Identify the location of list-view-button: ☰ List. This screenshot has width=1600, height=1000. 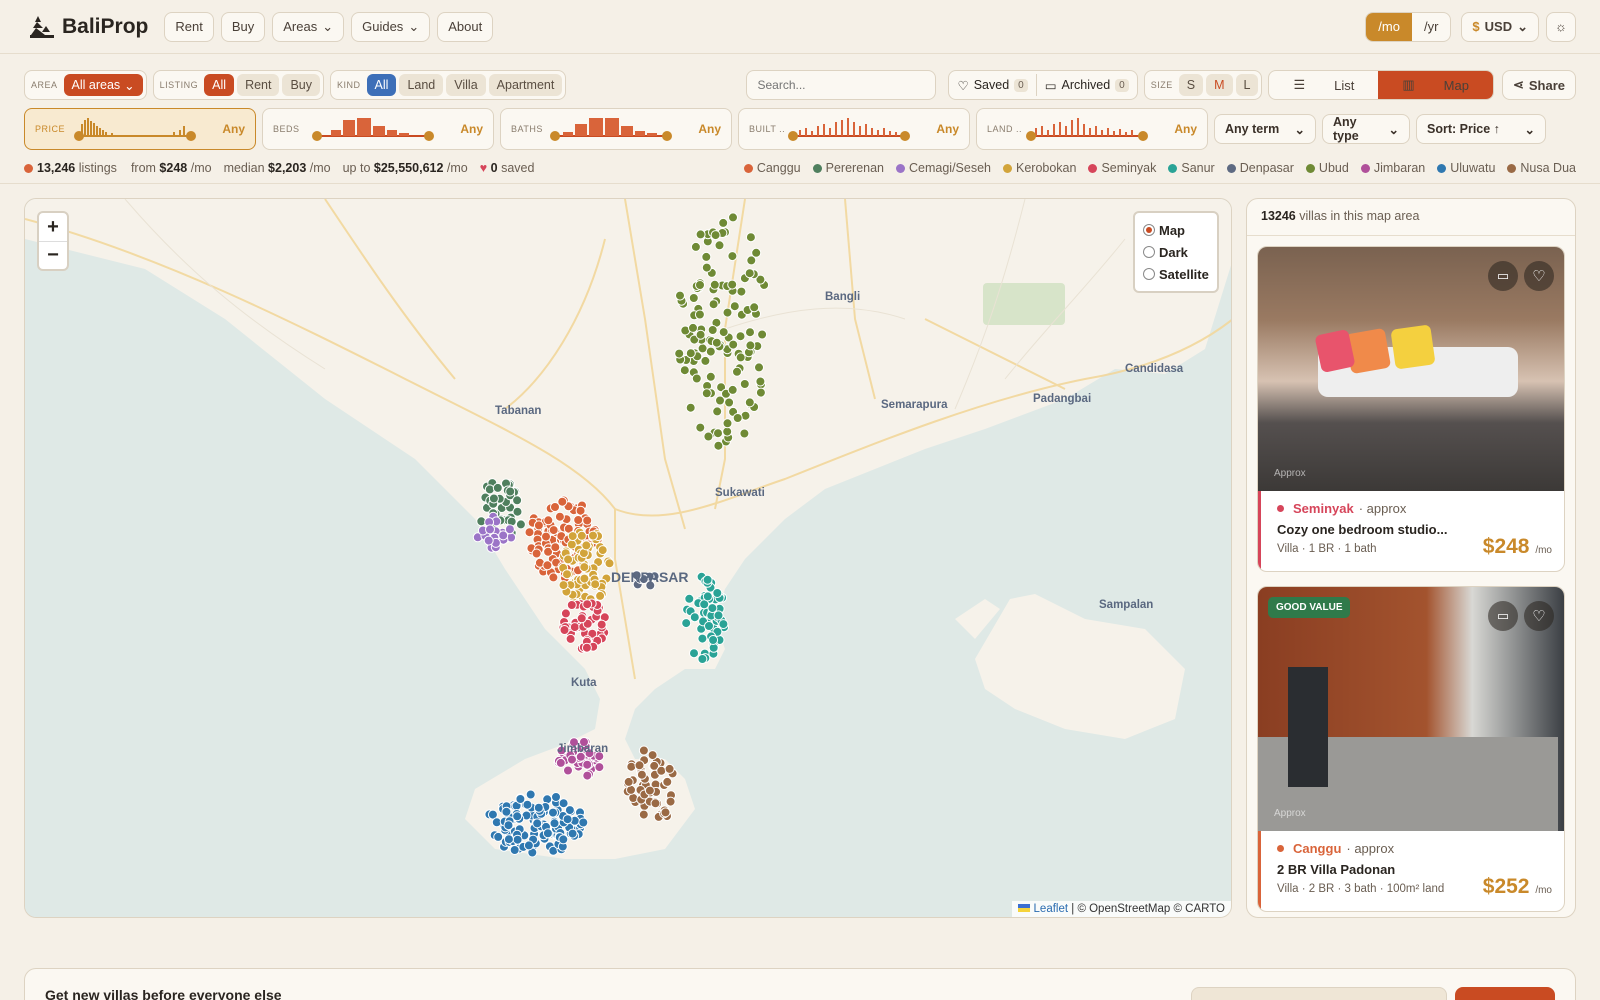
(1323, 85).